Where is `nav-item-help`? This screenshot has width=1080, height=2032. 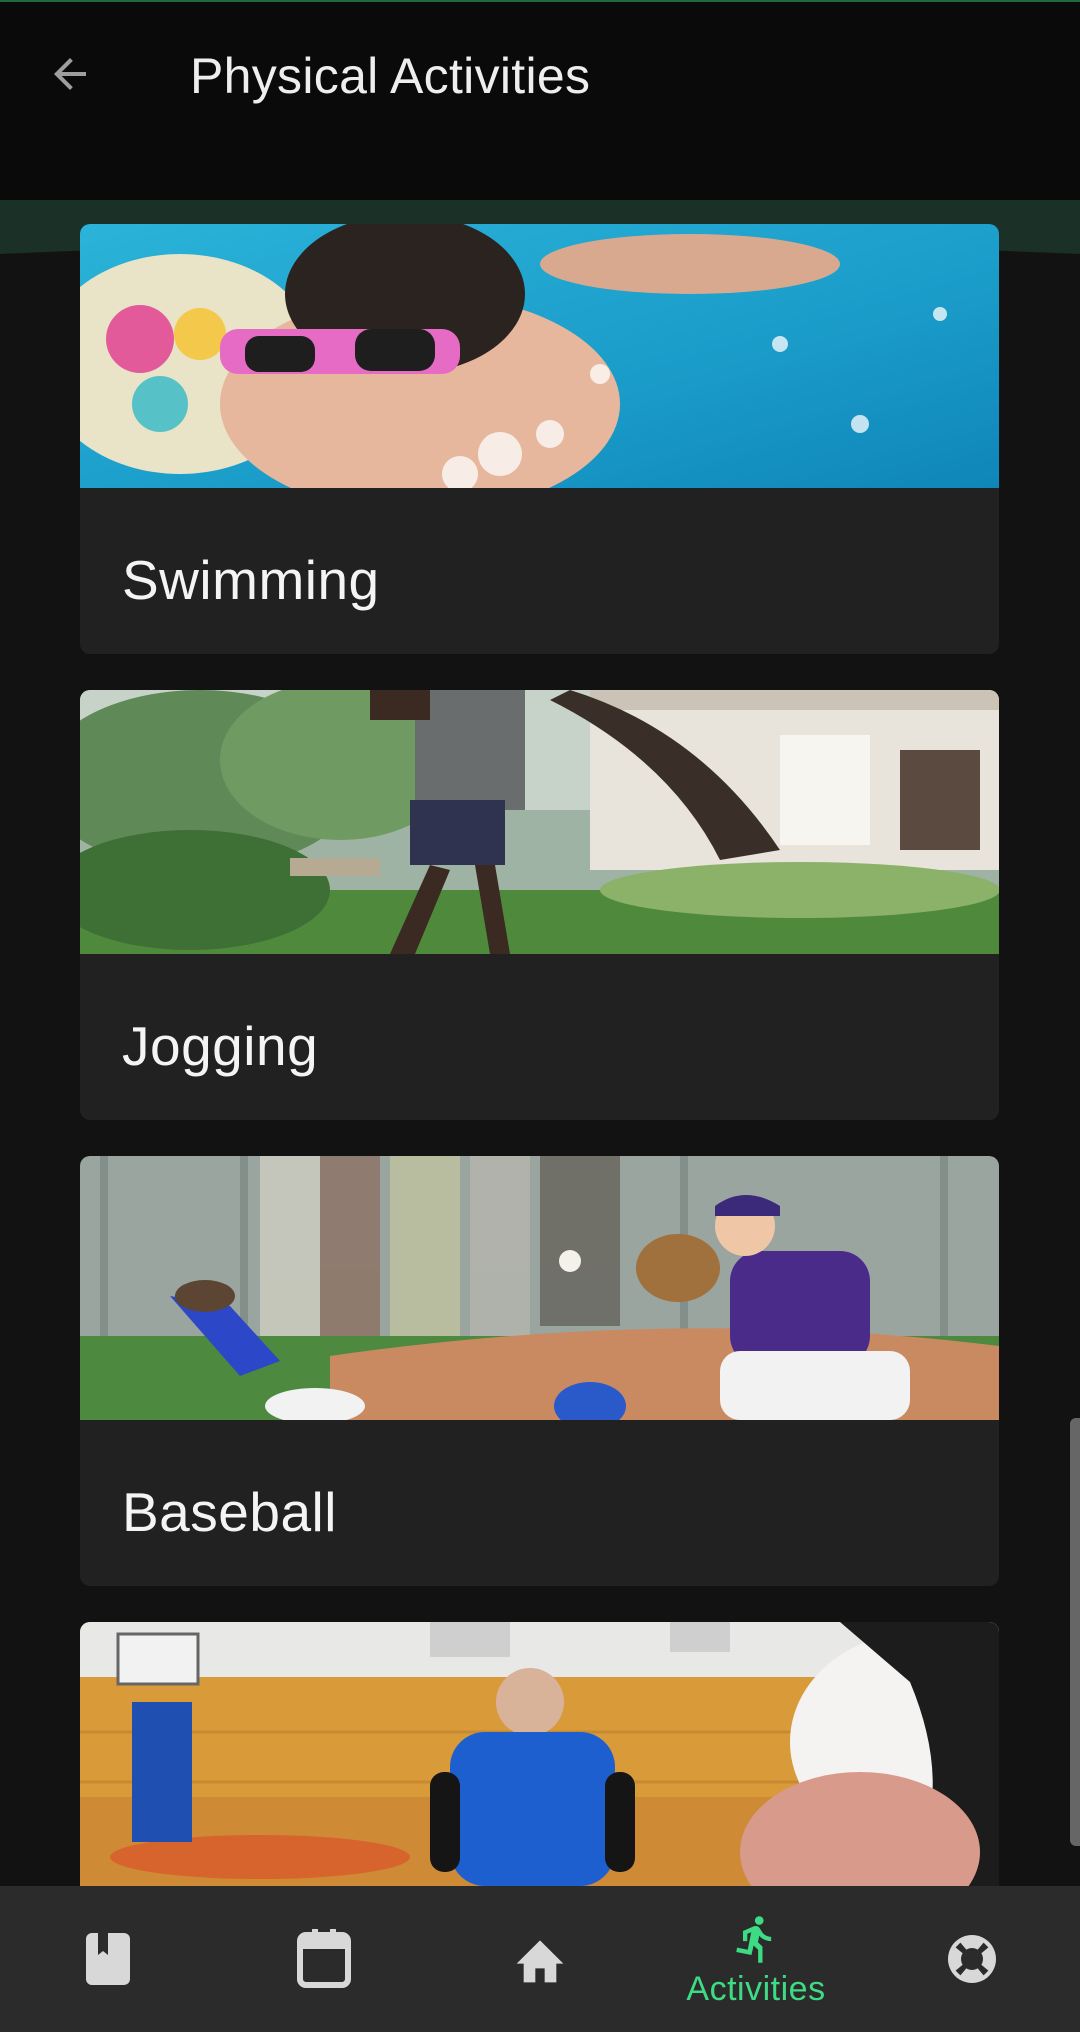 nav-item-help is located at coordinates (972, 1959).